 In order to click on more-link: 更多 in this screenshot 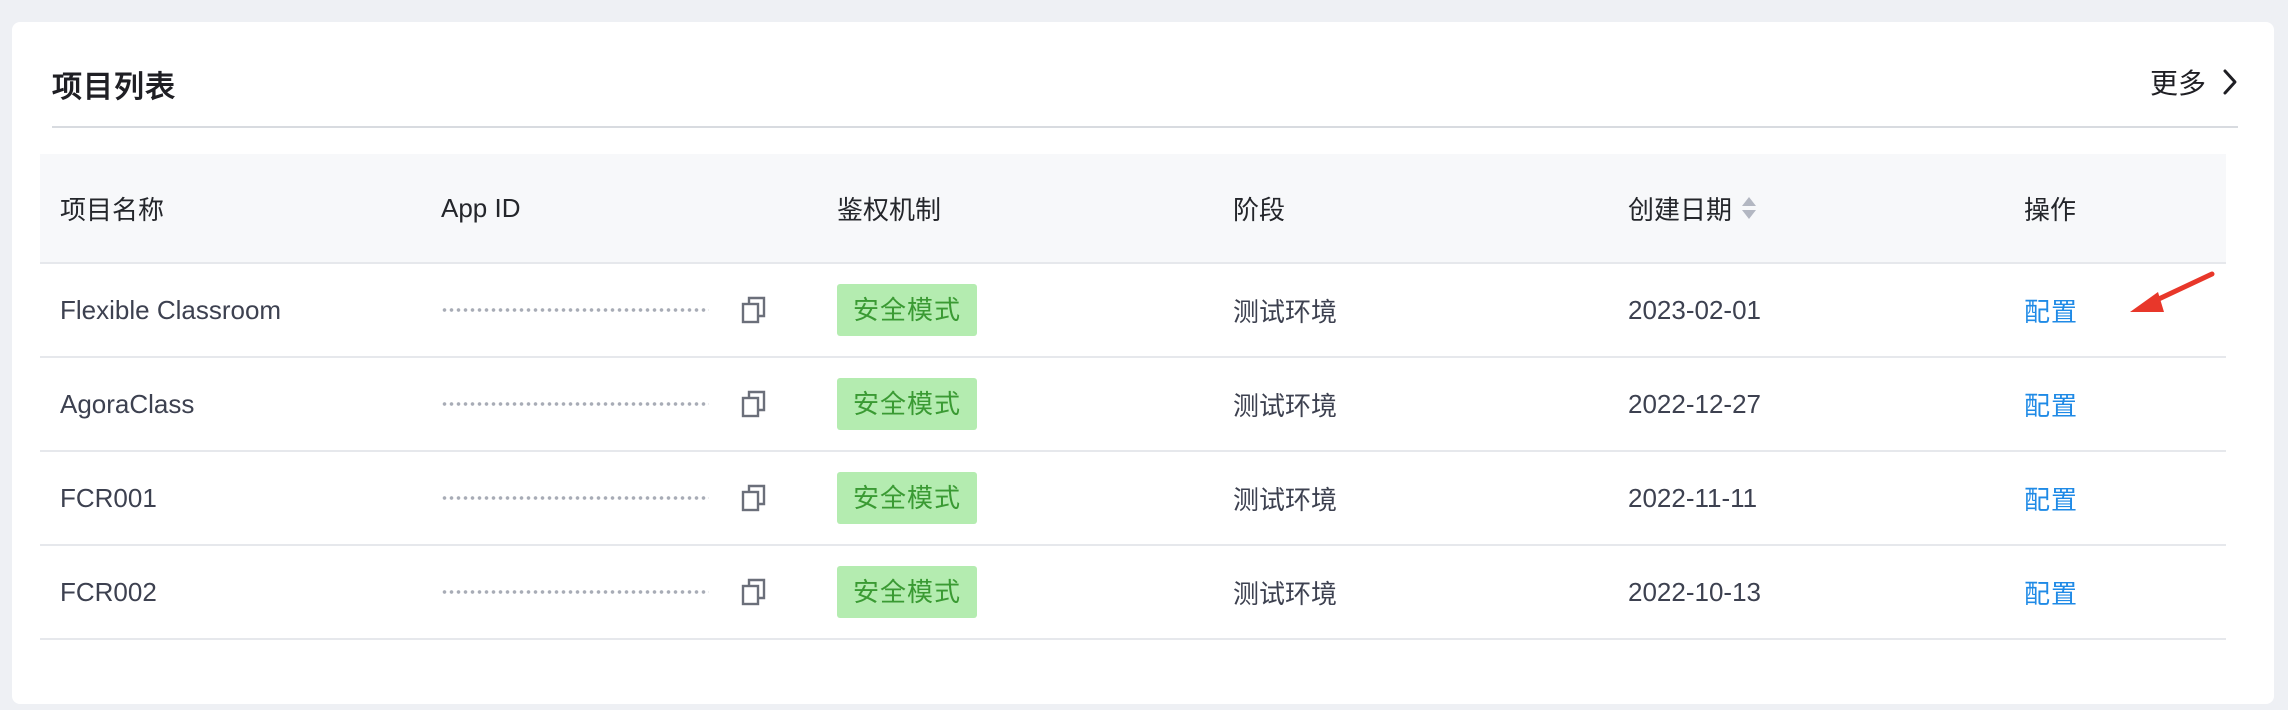, I will do `click(2194, 82)`.